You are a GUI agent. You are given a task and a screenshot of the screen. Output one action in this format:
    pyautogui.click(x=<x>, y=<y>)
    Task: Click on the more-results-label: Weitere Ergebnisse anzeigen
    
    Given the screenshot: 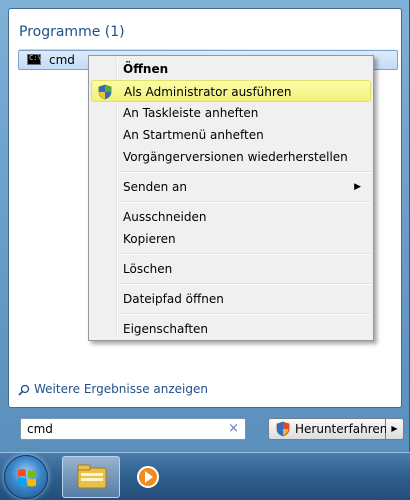 What is the action you would take?
    pyautogui.click(x=121, y=389)
    